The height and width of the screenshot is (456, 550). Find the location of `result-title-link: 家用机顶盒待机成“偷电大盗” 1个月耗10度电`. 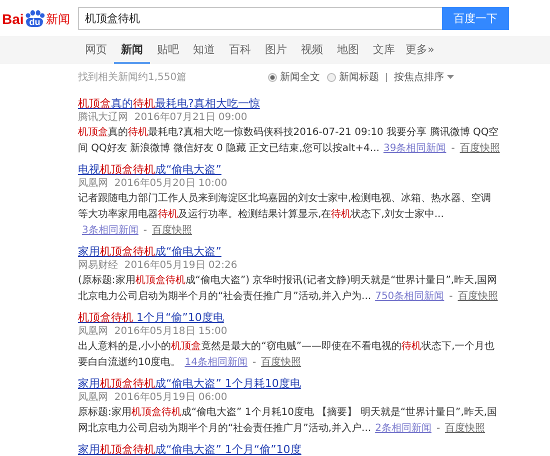

result-title-link: 家用机顶盒待机成“偷电大盗” 1个月耗10度电 is located at coordinates (189, 383).